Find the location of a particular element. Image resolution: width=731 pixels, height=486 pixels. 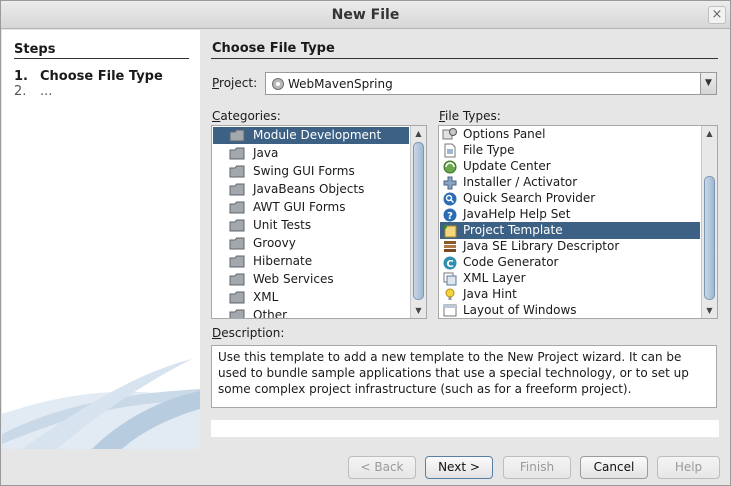

category-item: JavaBeans Objects is located at coordinates (311, 189).